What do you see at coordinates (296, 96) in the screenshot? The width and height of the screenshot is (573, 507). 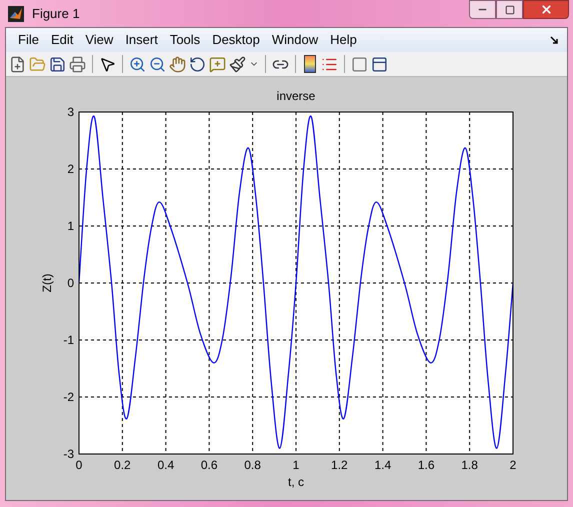 I see `chart-title: inverse` at bounding box center [296, 96].